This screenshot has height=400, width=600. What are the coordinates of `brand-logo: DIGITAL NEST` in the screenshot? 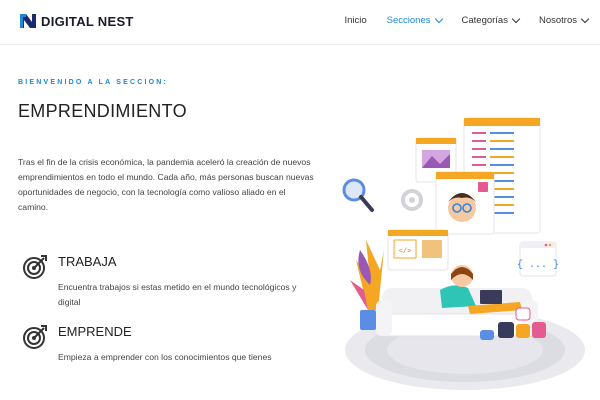 It's located at (76, 21).